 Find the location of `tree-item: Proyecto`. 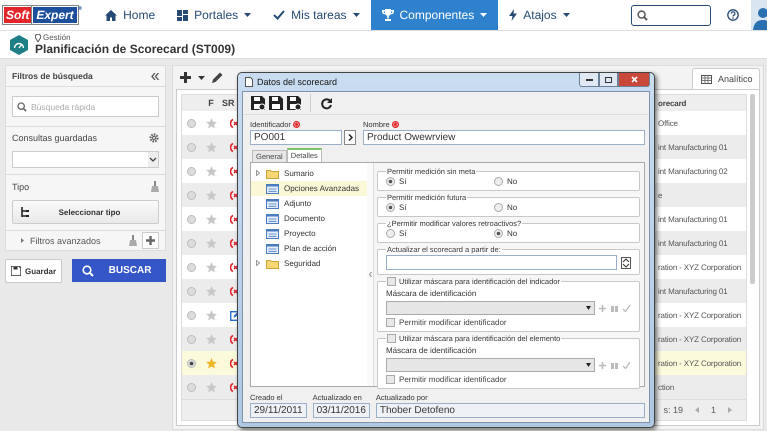

tree-item: Proyecto is located at coordinates (309, 233).